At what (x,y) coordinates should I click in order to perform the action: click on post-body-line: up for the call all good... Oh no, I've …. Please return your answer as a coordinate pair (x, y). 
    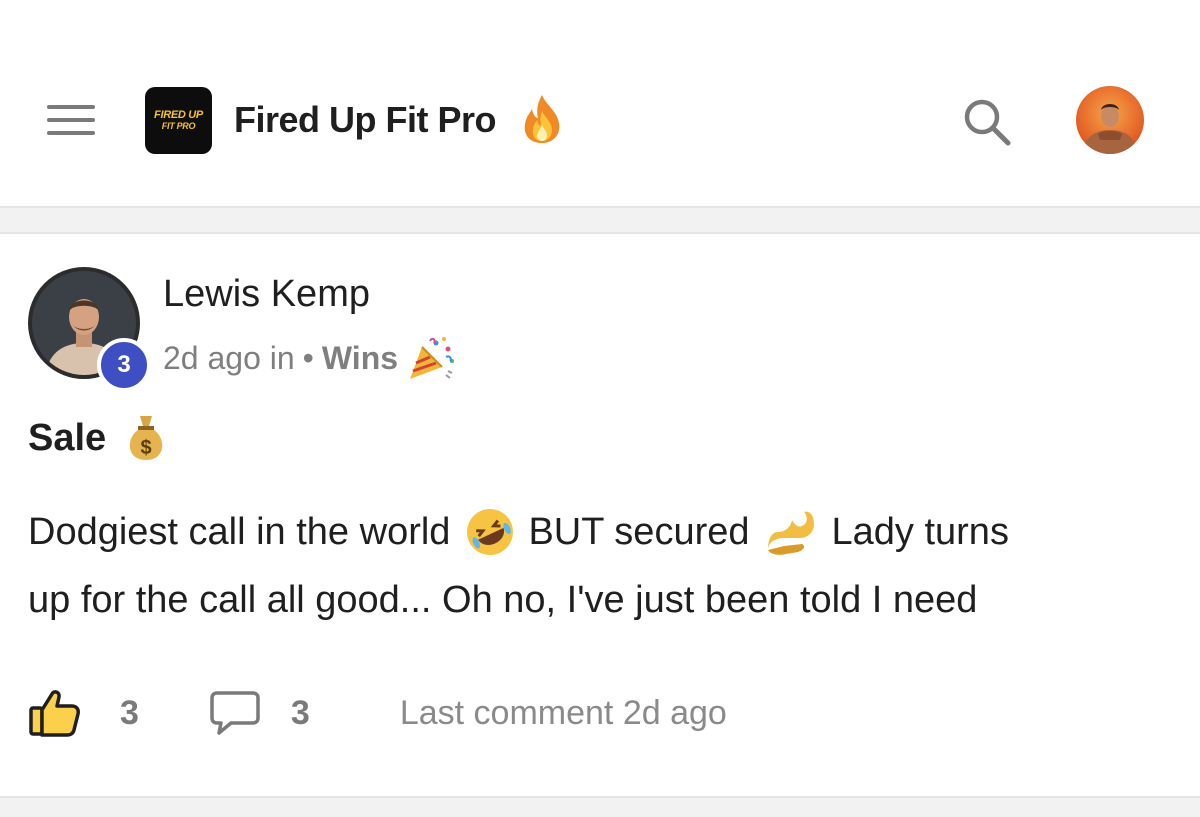
    Looking at the image, I should click on (503, 600).